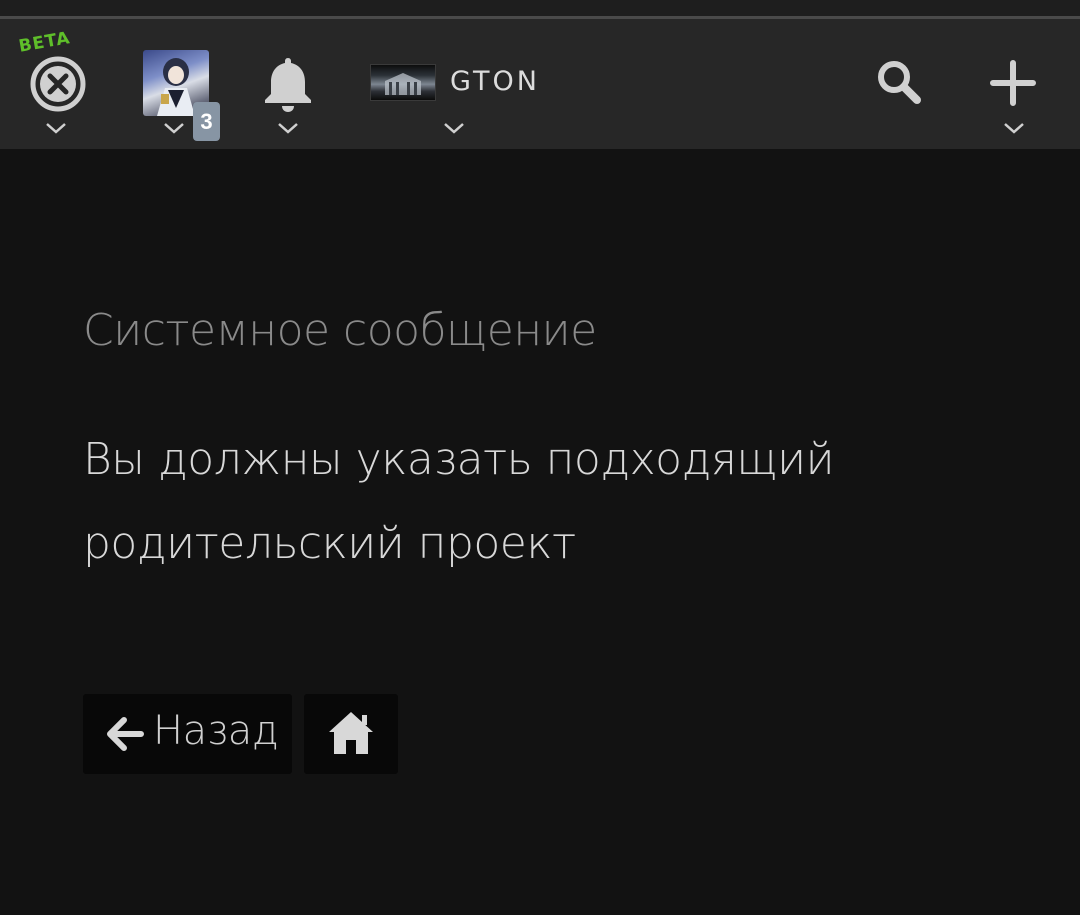 The width and height of the screenshot is (1080, 915). I want to click on project-menu: GTON, so click(468, 84).